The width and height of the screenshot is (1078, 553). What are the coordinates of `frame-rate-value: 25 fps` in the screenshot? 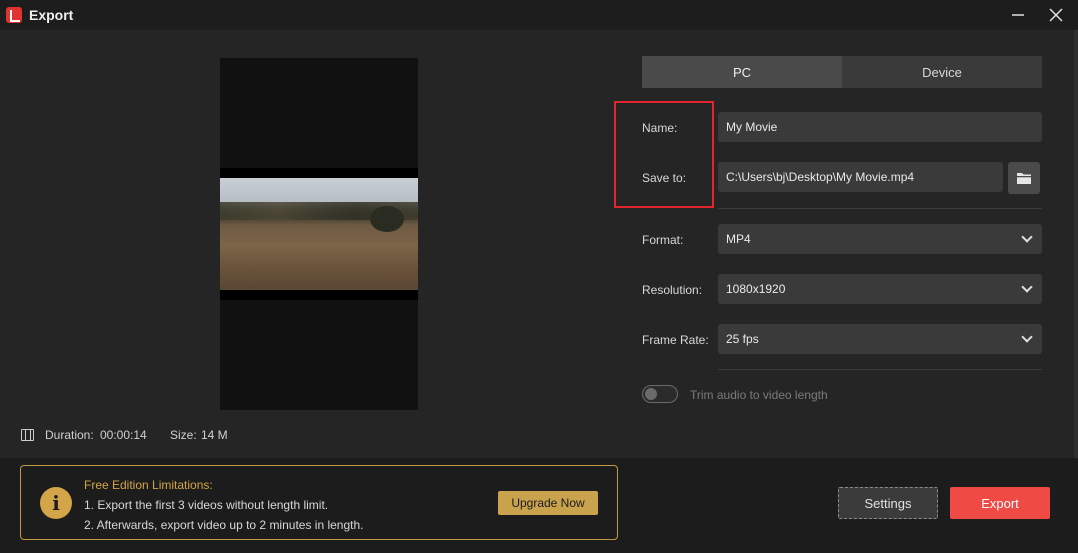 It's located at (742, 339).